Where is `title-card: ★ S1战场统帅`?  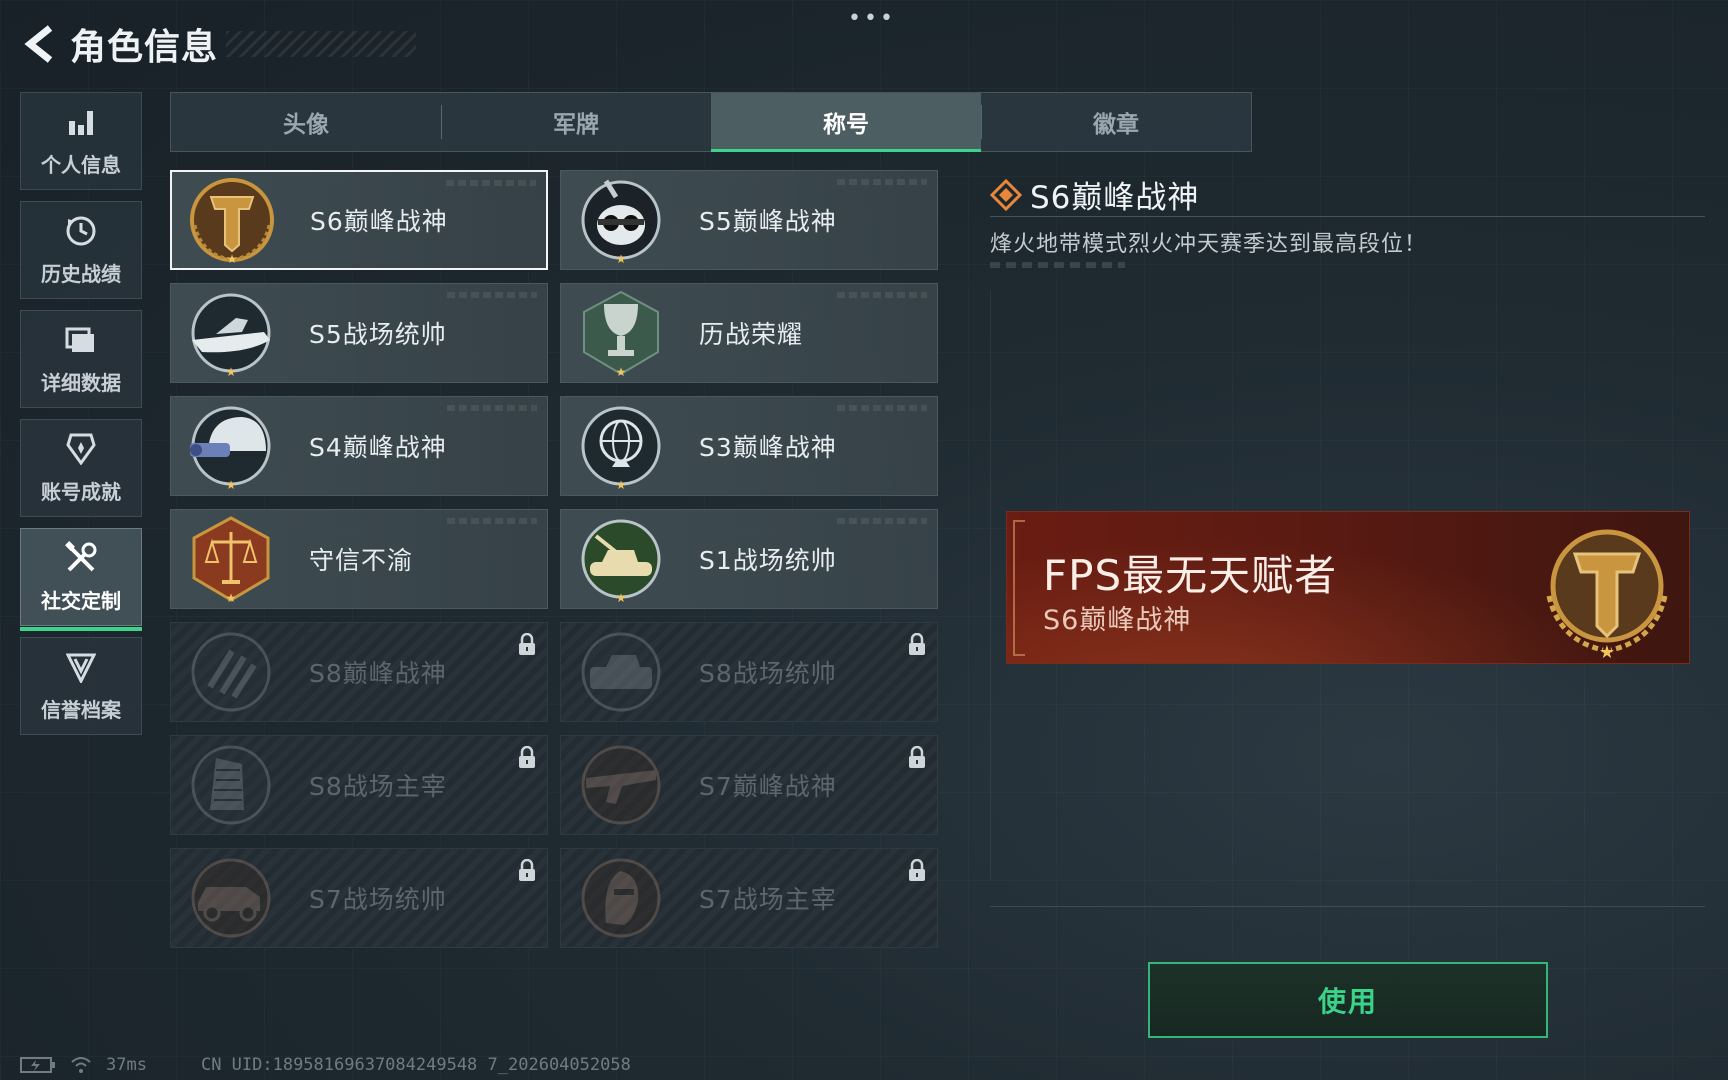 title-card: ★ S1战场统帅 is located at coordinates (749, 559).